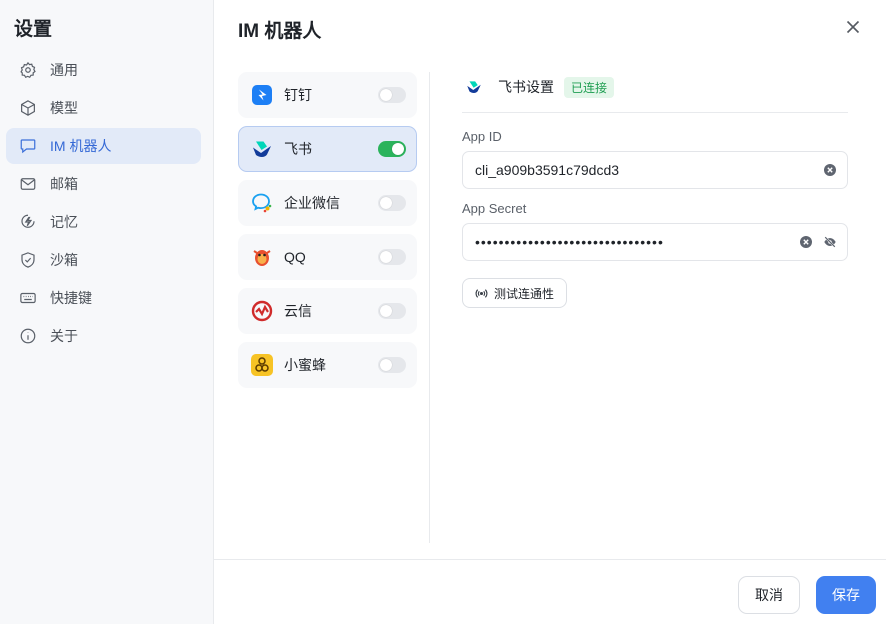 The height and width of the screenshot is (624, 886). Describe the element at coordinates (103, 70) in the screenshot. I see `sidebar-item-general: 通用` at that location.